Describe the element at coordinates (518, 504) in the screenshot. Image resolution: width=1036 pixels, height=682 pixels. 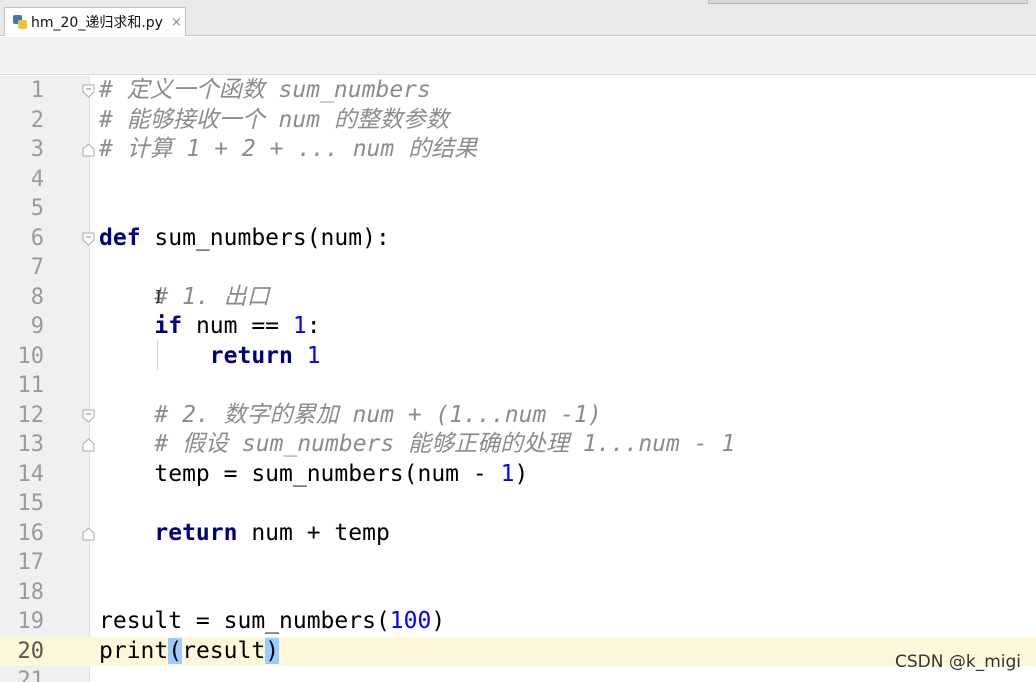
I see `code-line: 15` at that location.